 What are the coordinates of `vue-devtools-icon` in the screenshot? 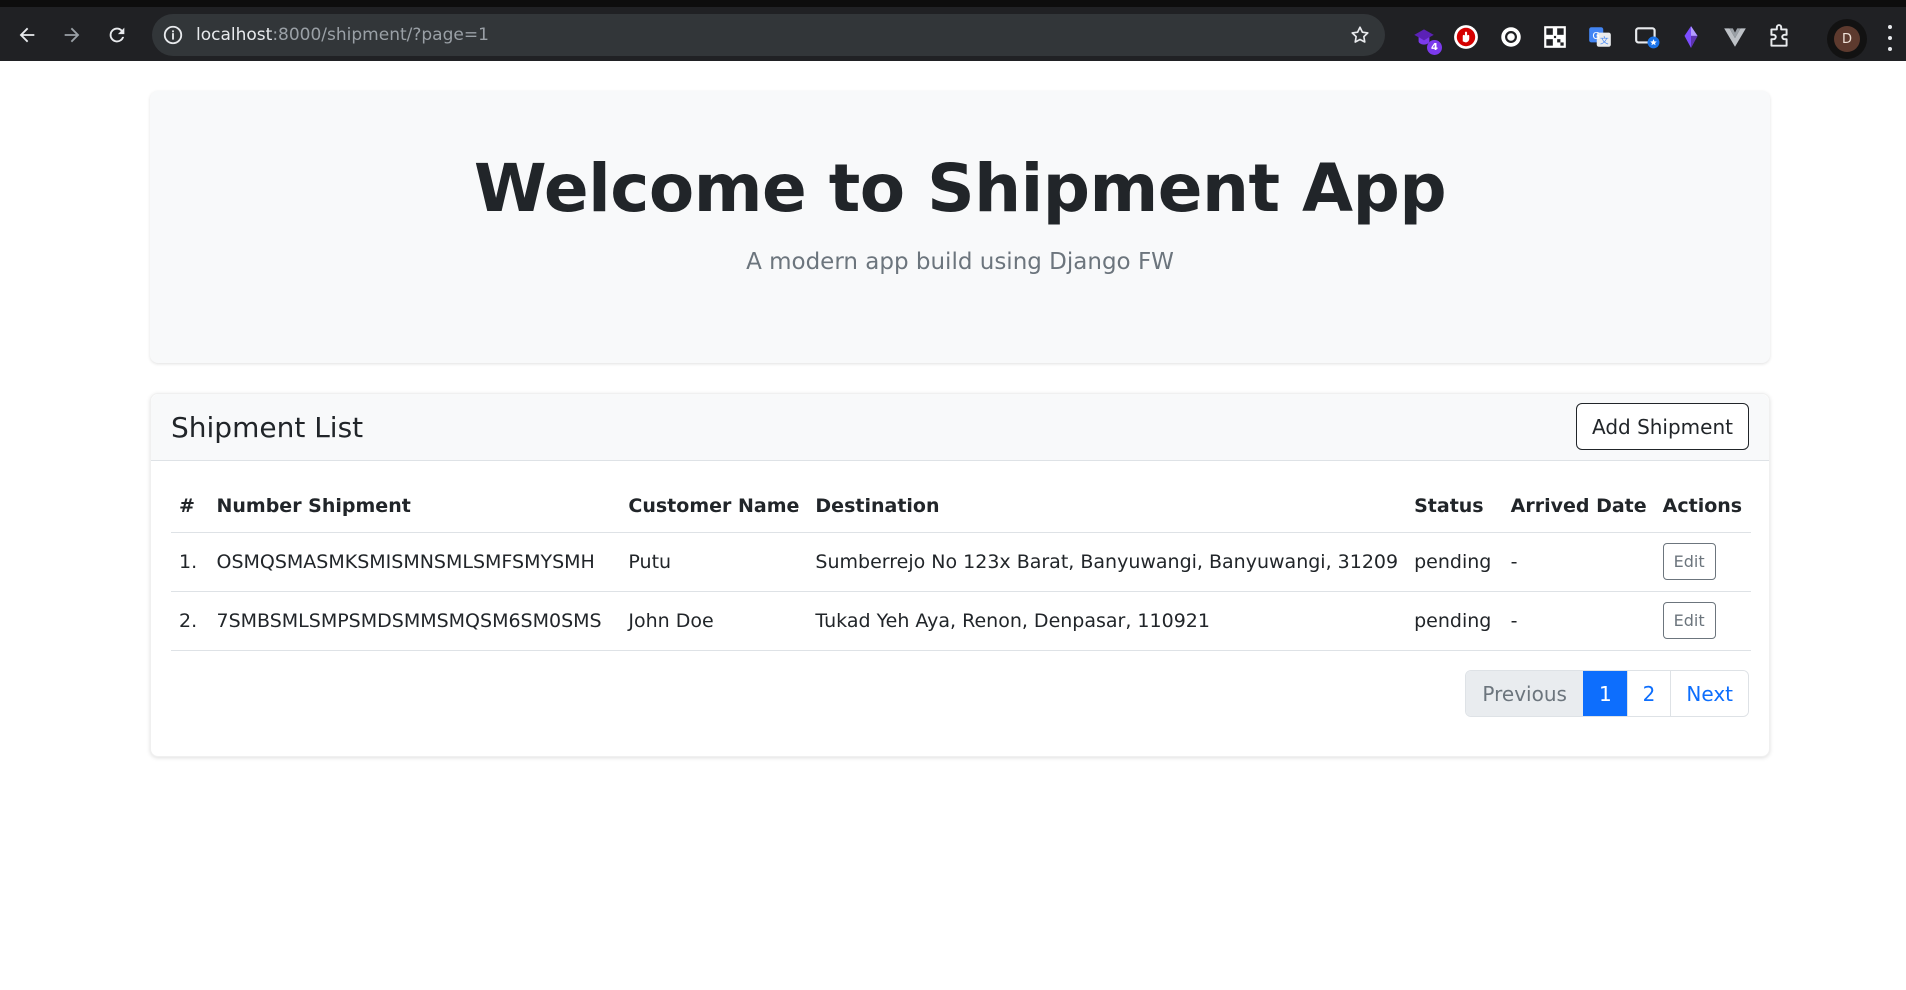 It's located at (1735, 37).